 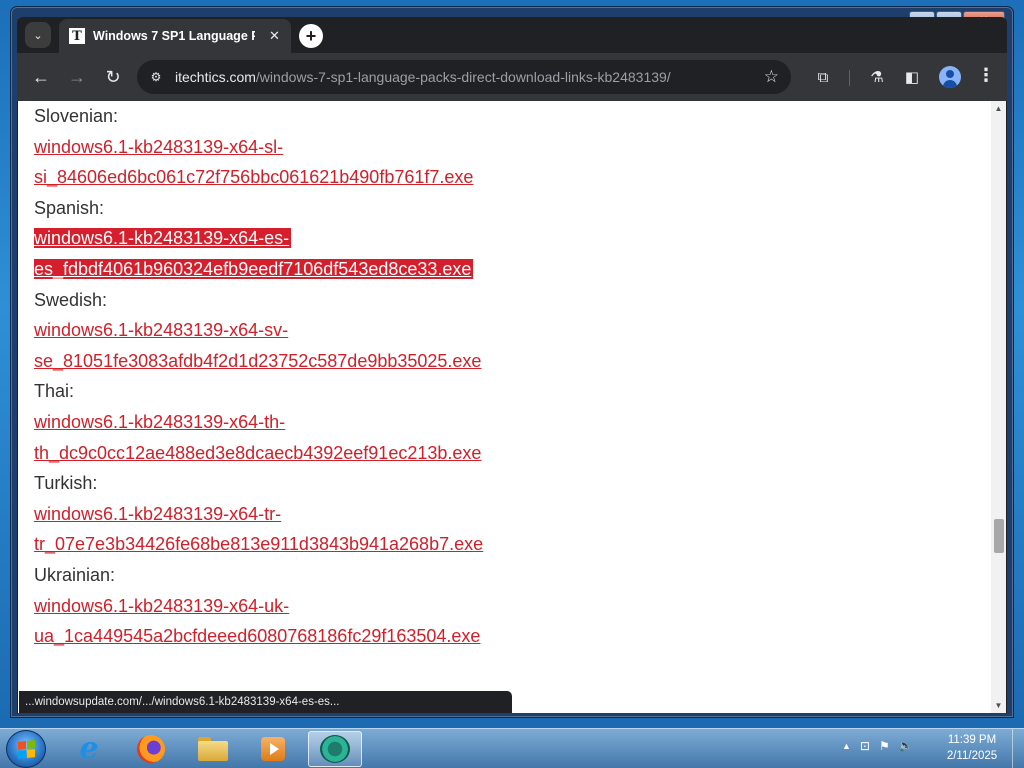 I want to click on active-tab: T Windows 7 SP1 Language Pack ✕, so click(x=175, y=36).